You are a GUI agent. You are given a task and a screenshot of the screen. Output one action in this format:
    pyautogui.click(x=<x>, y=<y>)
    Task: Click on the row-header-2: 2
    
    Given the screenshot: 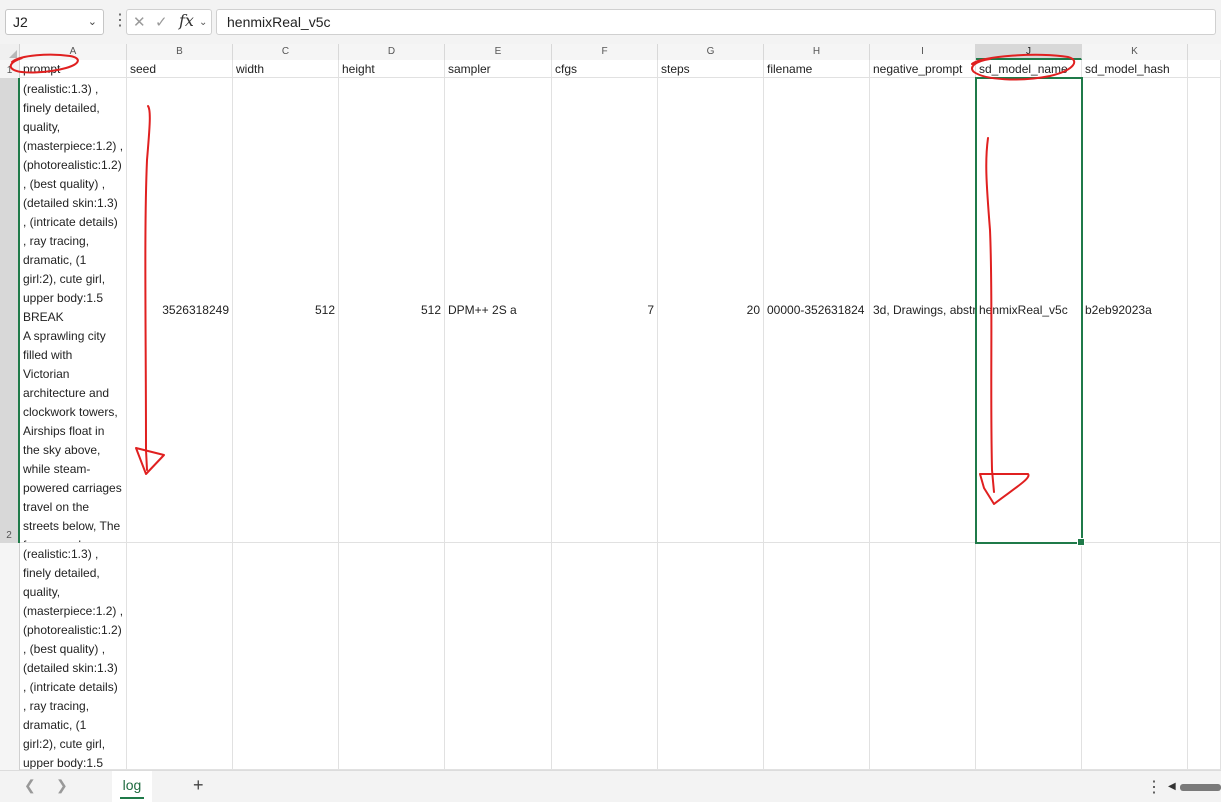 What is the action you would take?
    pyautogui.click(x=10, y=310)
    